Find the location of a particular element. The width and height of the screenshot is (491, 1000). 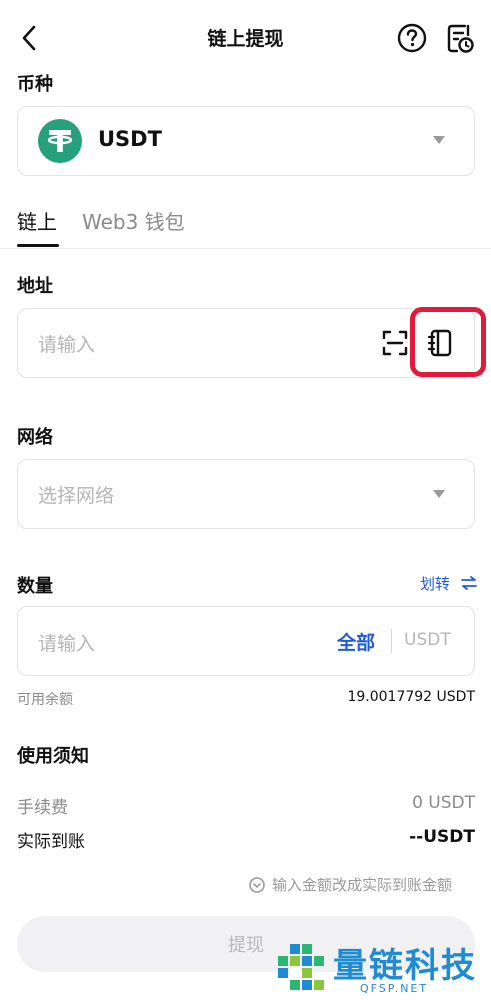

hint-text: 输入金额改成实际到账金额 is located at coordinates (362, 885).